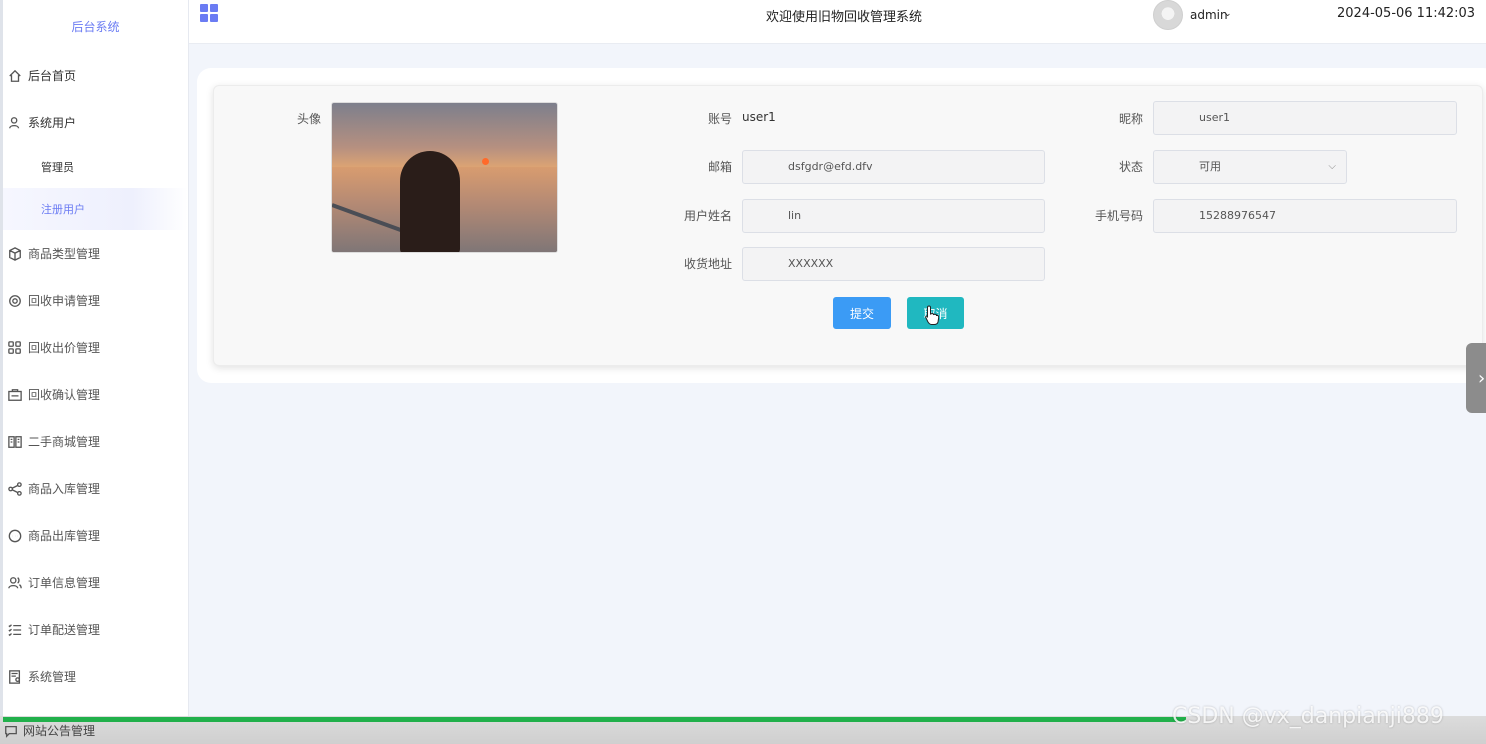 The width and height of the screenshot is (1486, 744). I want to click on gear-icon, so click(15, 301).